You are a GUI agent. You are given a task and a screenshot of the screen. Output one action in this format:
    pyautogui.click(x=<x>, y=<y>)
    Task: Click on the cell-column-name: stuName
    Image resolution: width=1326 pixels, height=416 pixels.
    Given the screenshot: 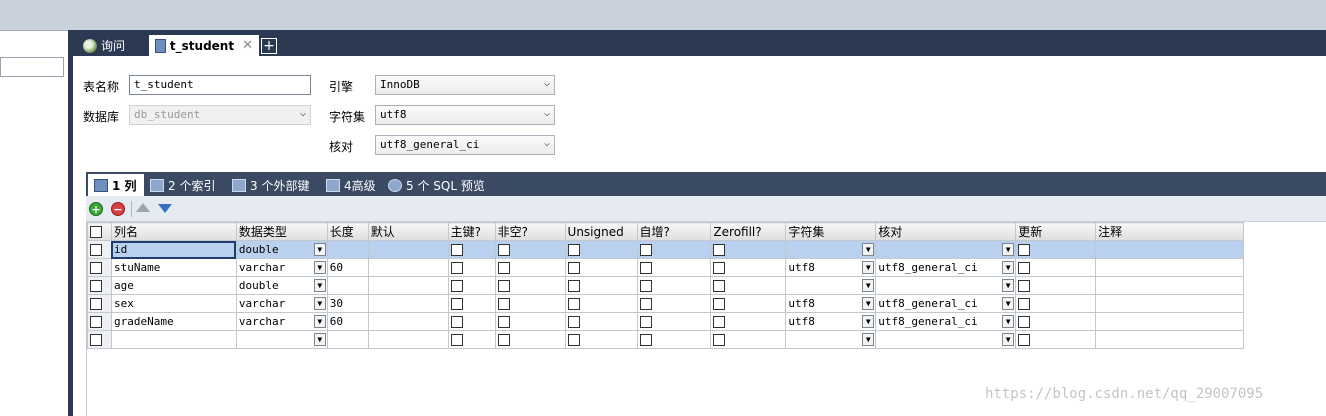 What is the action you would take?
    pyautogui.click(x=173, y=267)
    